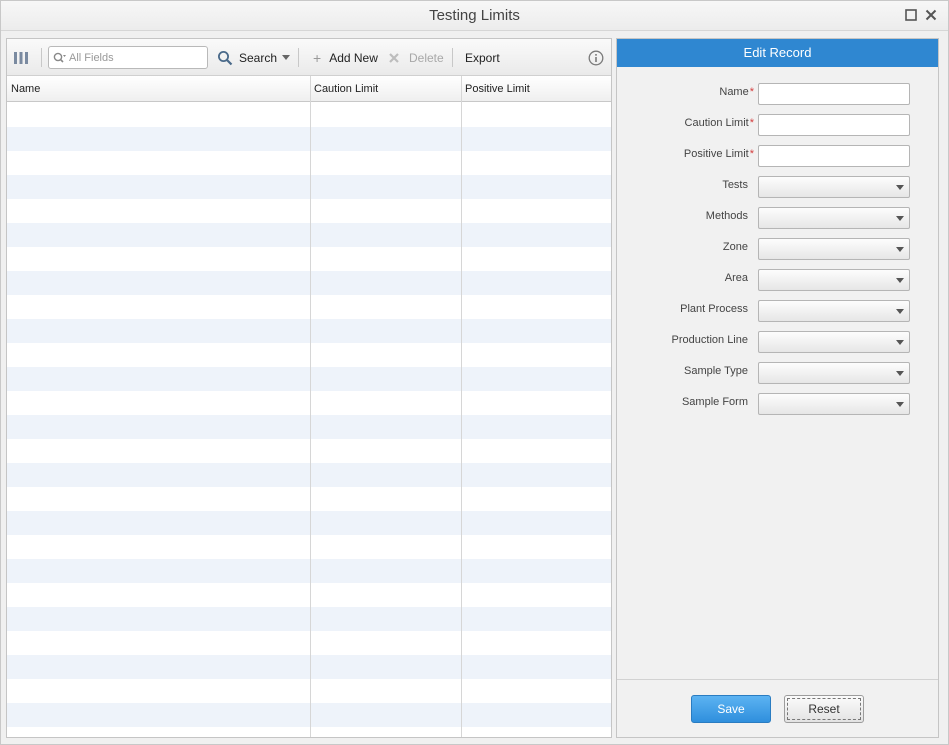 The image size is (949, 745). What do you see at coordinates (309, 57) in the screenshot?
I see `grid-toolbar: Search + Add New Delete Export` at bounding box center [309, 57].